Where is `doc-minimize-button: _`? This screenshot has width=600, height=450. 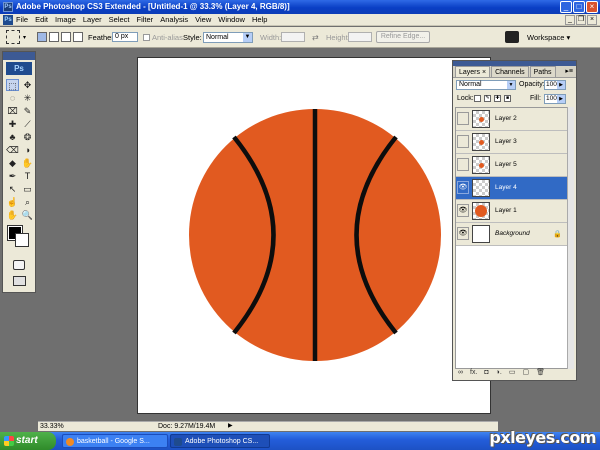 doc-minimize-button: _ is located at coordinates (570, 20).